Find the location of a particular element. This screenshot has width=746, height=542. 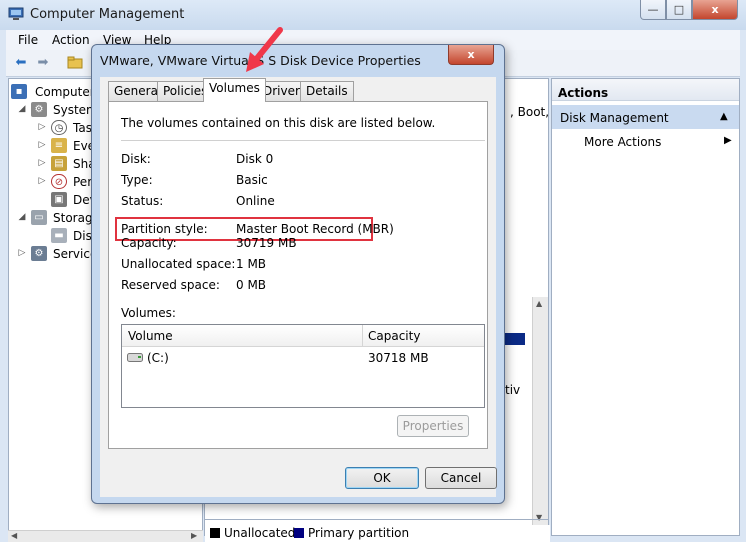

scroll-left-icon: ◀ is located at coordinates (14, 535).